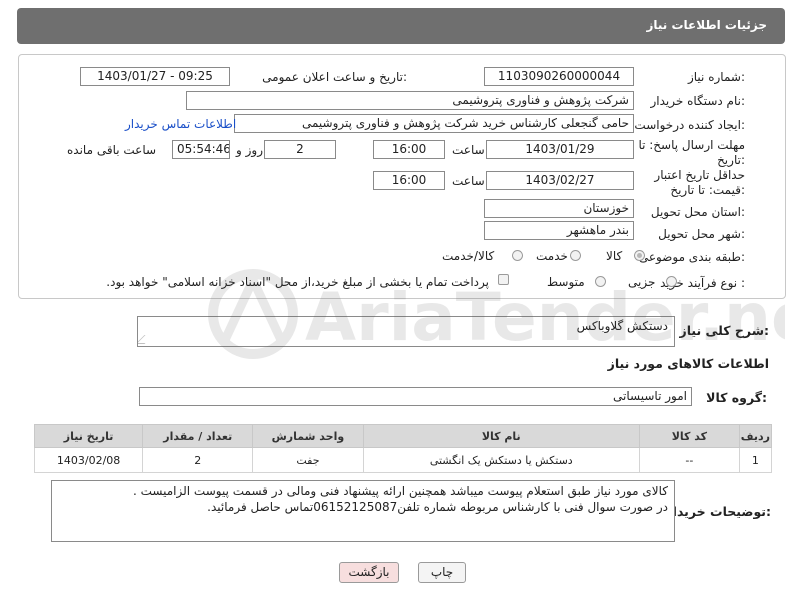  Describe the element at coordinates (697, 212) in the screenshot. I see `delivery-province-label: استان محل تحویل:` at that location.